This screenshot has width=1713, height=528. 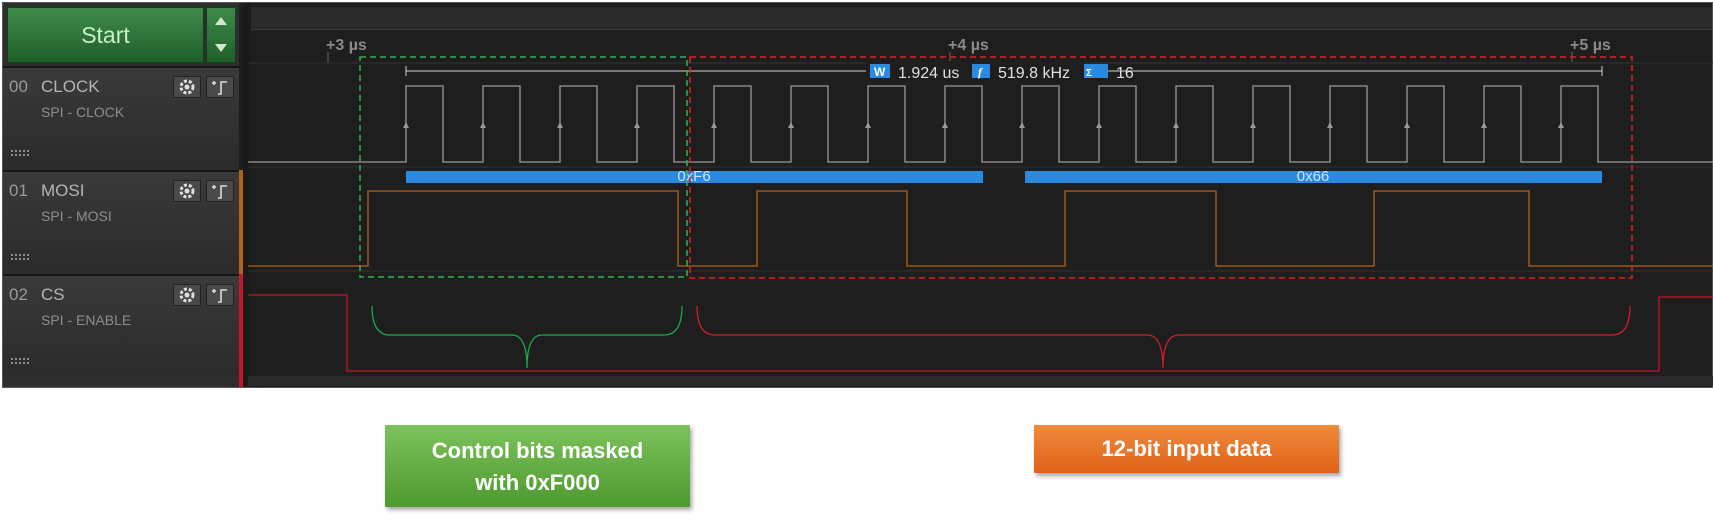 I want to click on control-bits-label-line1: Control bits masked, so click(x=537, y=450).